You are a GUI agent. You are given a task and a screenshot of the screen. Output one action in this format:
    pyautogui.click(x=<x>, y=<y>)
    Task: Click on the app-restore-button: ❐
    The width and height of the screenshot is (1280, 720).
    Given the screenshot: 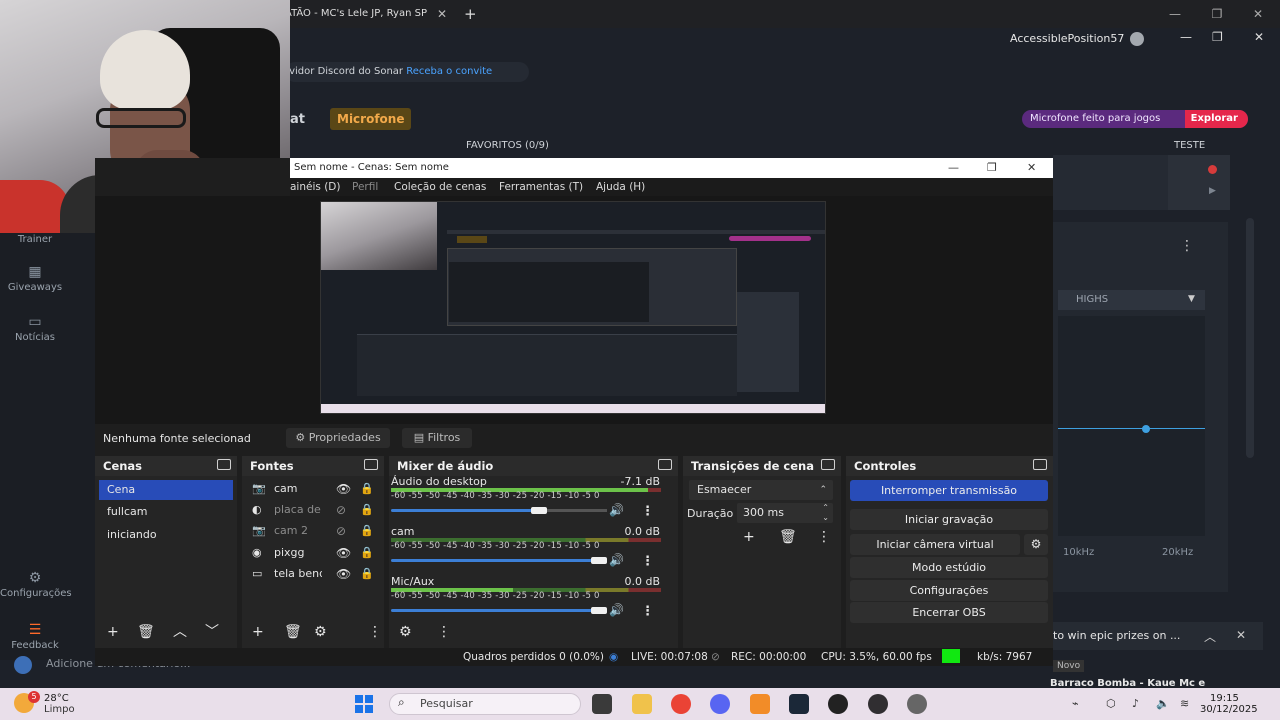 What is the action you would take?
    pyautogui.click(x=1217, y=37)
    